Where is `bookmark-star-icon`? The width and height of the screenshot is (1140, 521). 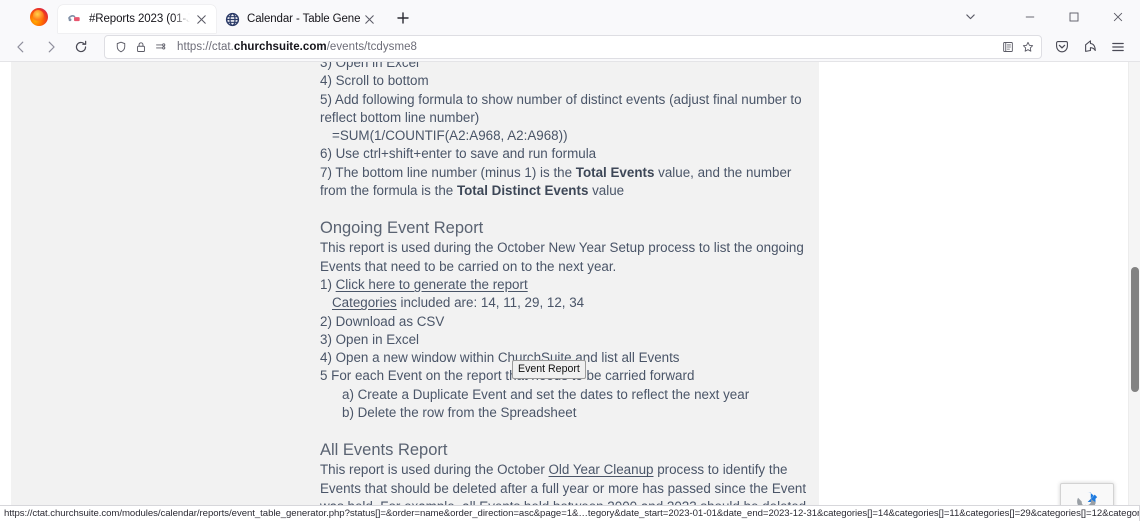 bookmark-star-icon is located at coordinates (1028, 47).